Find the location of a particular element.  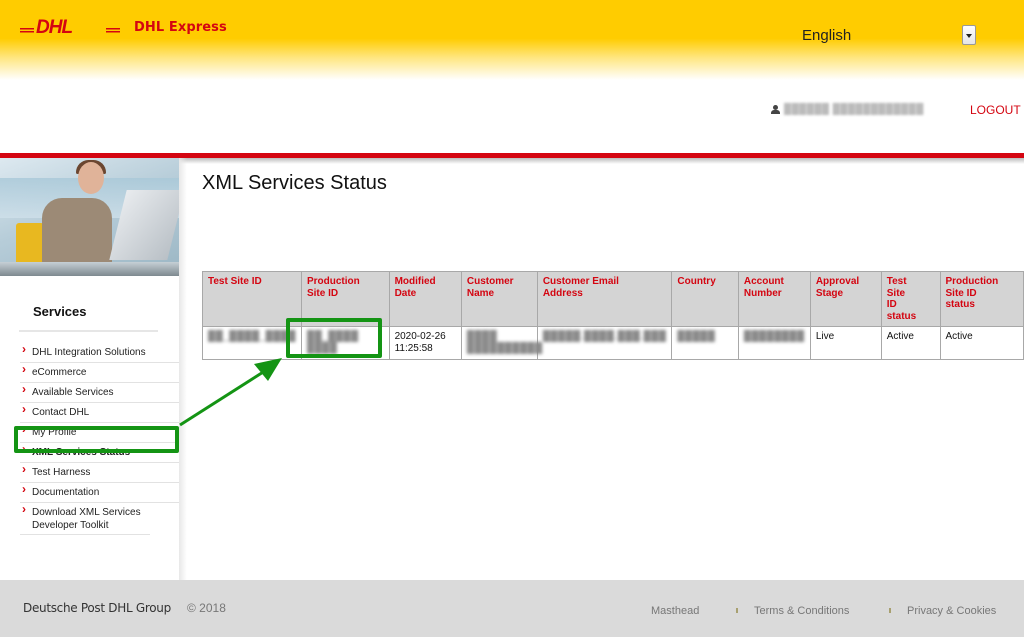

cell-country: █████ is located at coordinates (705, 343).